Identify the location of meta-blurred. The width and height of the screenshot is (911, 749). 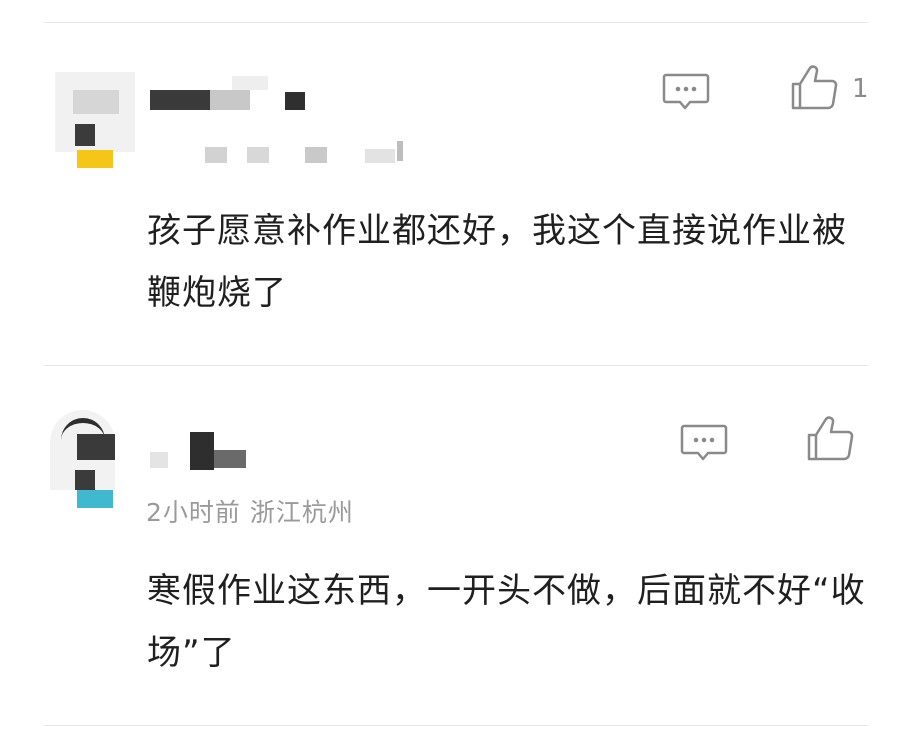
(310, 154).